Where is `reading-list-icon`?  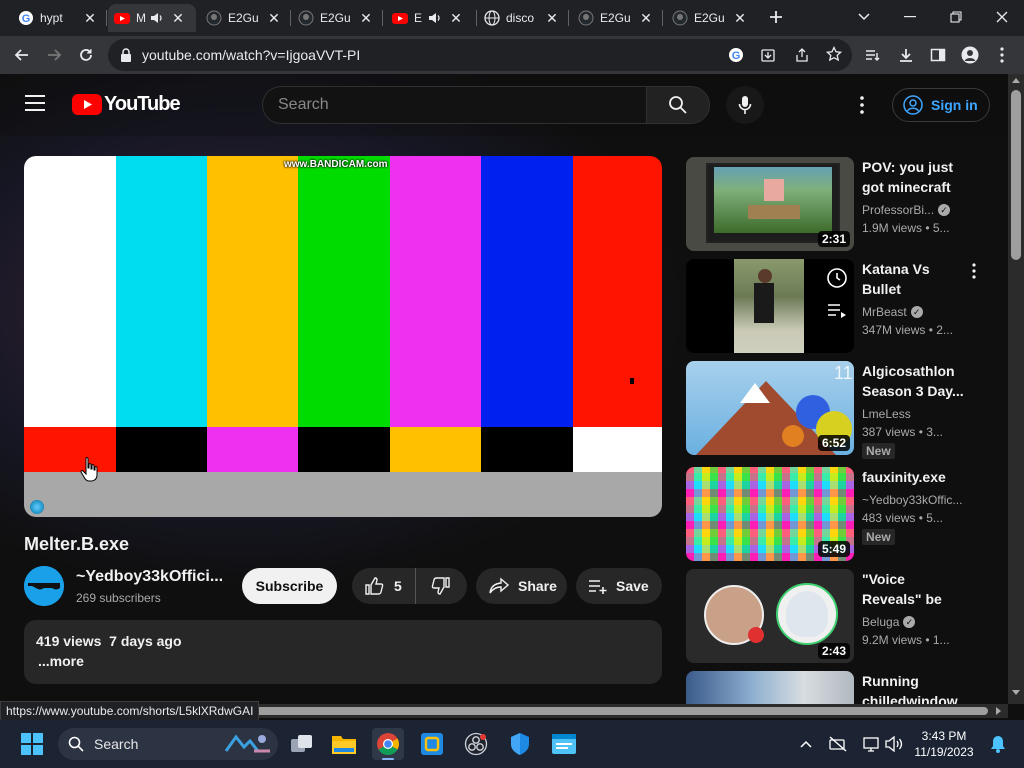
reading-list-icon is located at coordinates (872, 55).